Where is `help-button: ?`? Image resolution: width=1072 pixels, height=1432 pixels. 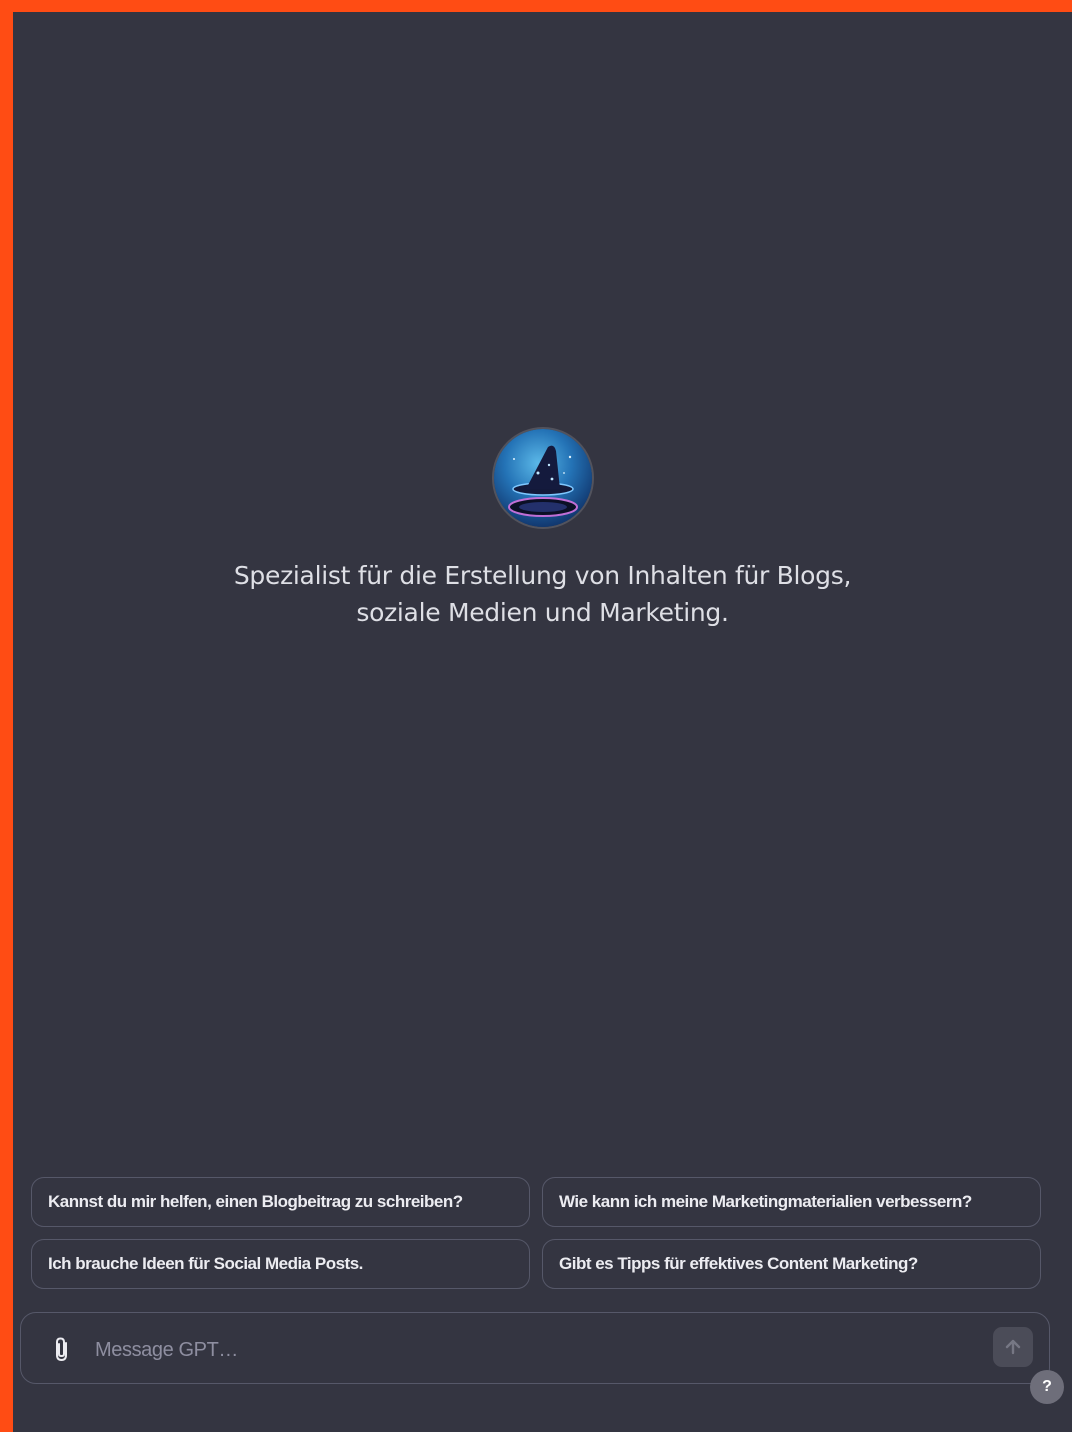
help-button: ? is located at coordinates (1047, 1387).